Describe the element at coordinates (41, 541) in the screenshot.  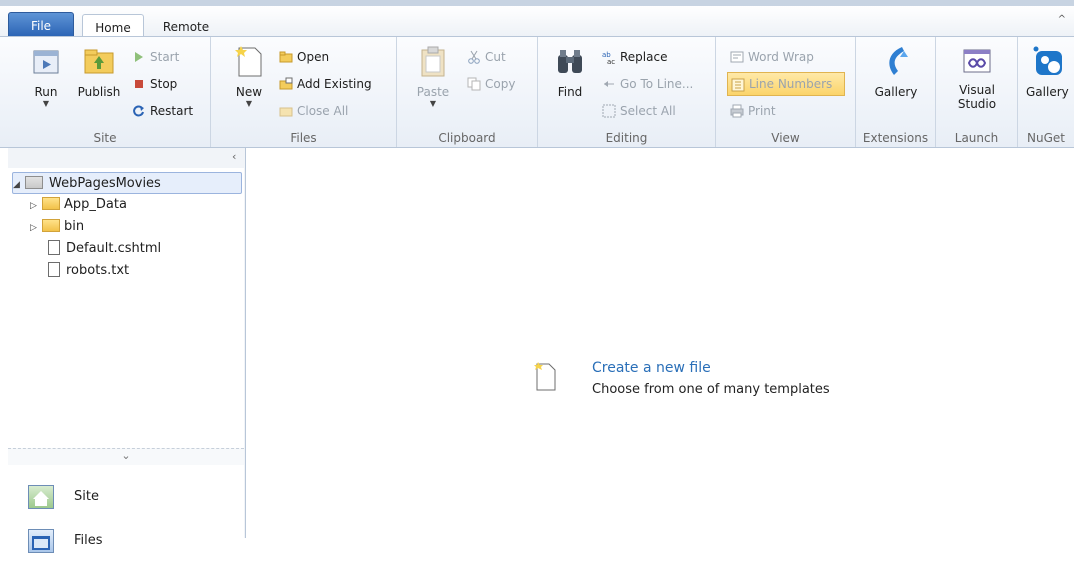
I see `files-icon` at that location.